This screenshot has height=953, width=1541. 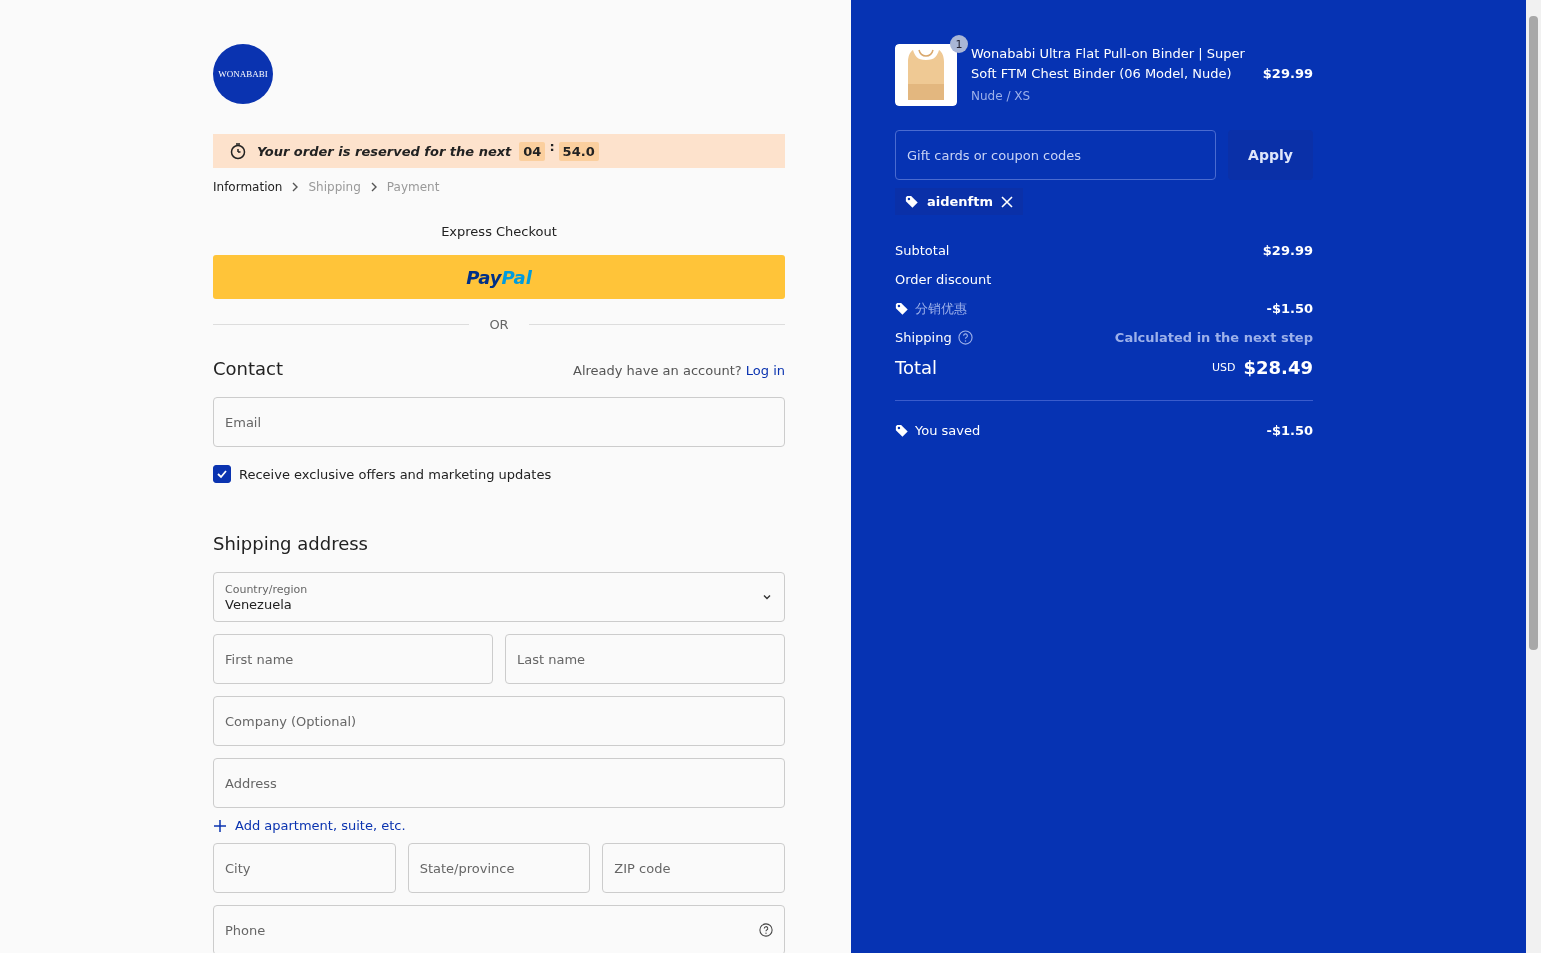 What do you see at coordinates (941, 308) in the screenshot?
I see `discount-label: 分销优惠` at bounding box center [941, 308].